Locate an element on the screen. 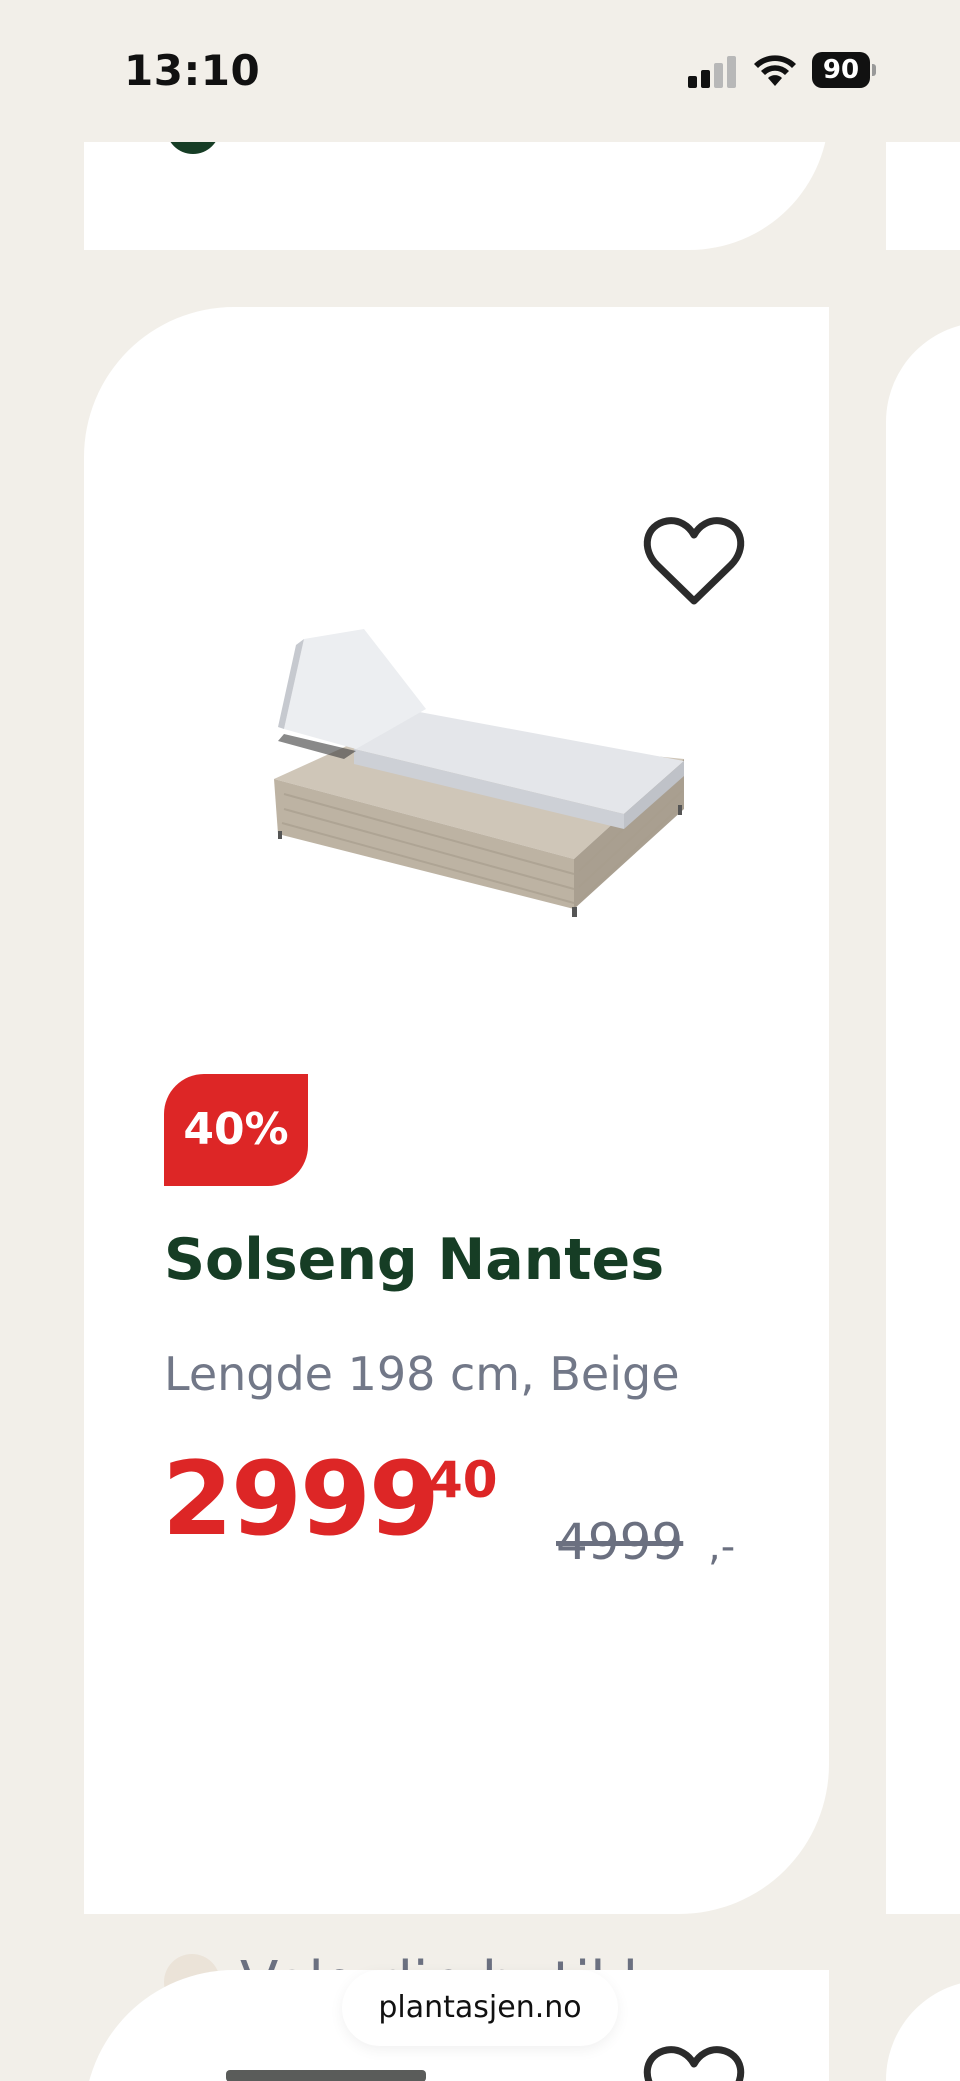 The width and height of the screenshot is (960, 2081). product-subtitle: Lengde 198 cm, Beige is located at coordinates (422, 1374).